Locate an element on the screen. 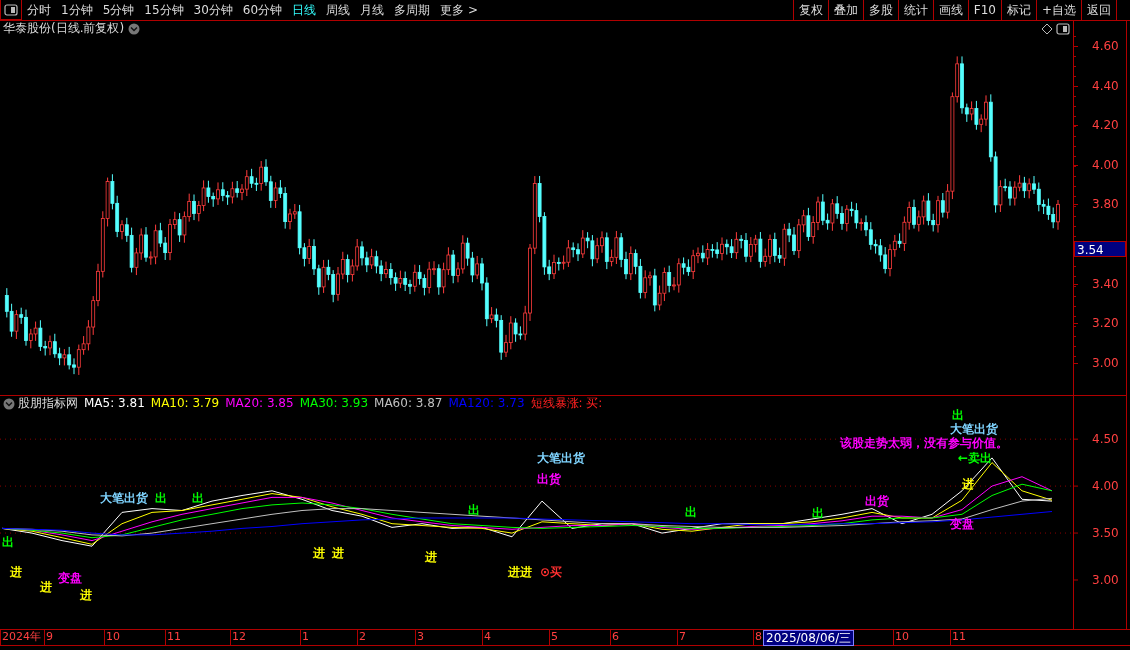 This screenshot has width=1130, height=650. date-axis-label: 2 is located at coordinates (362, 636).